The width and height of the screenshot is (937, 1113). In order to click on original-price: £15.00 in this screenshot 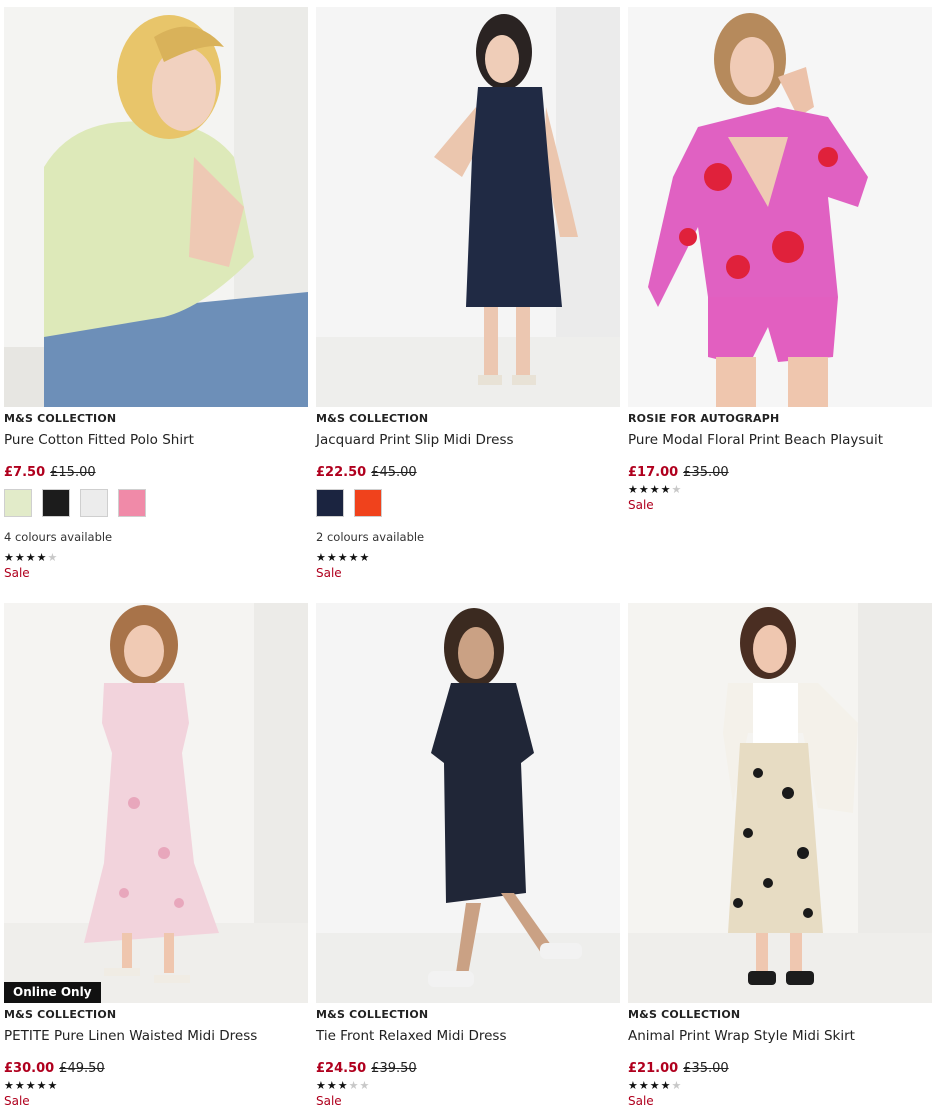, I will do `click(73, 472)`.